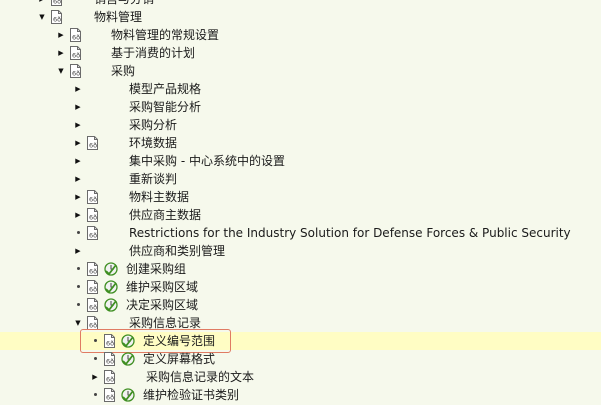 The image size is (601, 405). Describe the element at coordinates (300, 215) in the screenshot. I see `tree-row: ▶ 6ð 供应商主数据` at that location.